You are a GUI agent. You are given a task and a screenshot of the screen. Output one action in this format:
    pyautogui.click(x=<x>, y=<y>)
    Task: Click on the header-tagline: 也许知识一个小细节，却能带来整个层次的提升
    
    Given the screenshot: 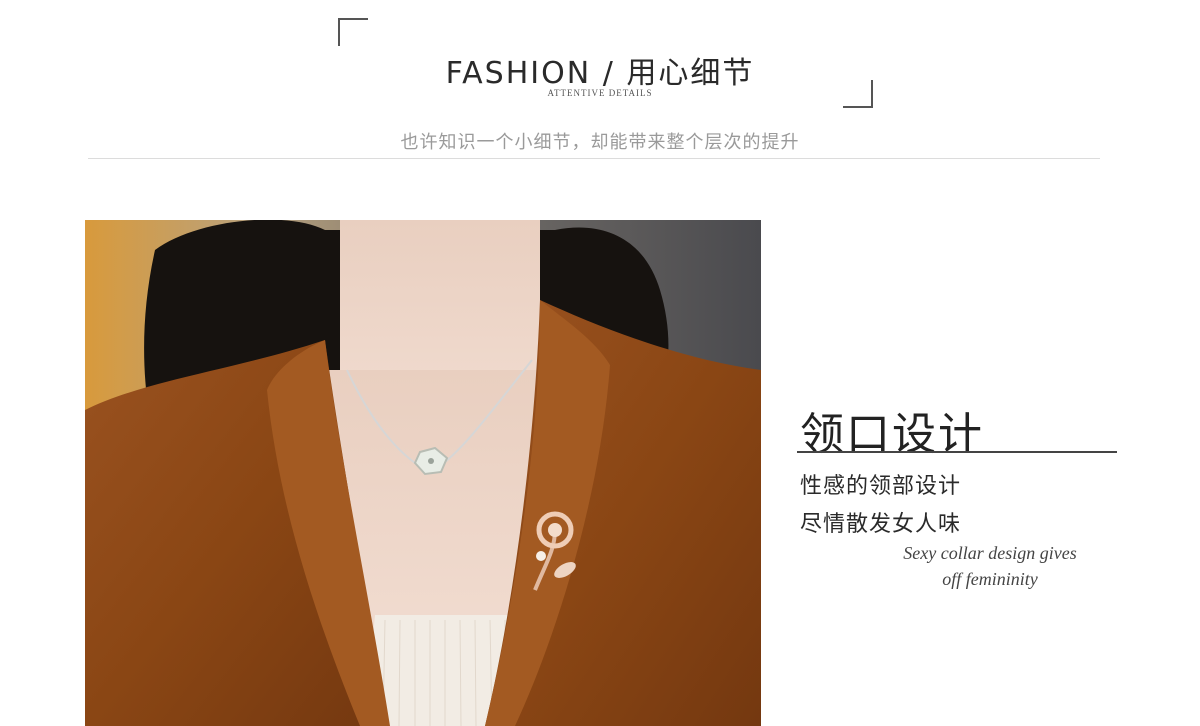 What is the action you would take?
    pyautogui.click(x=600, y=142)
    